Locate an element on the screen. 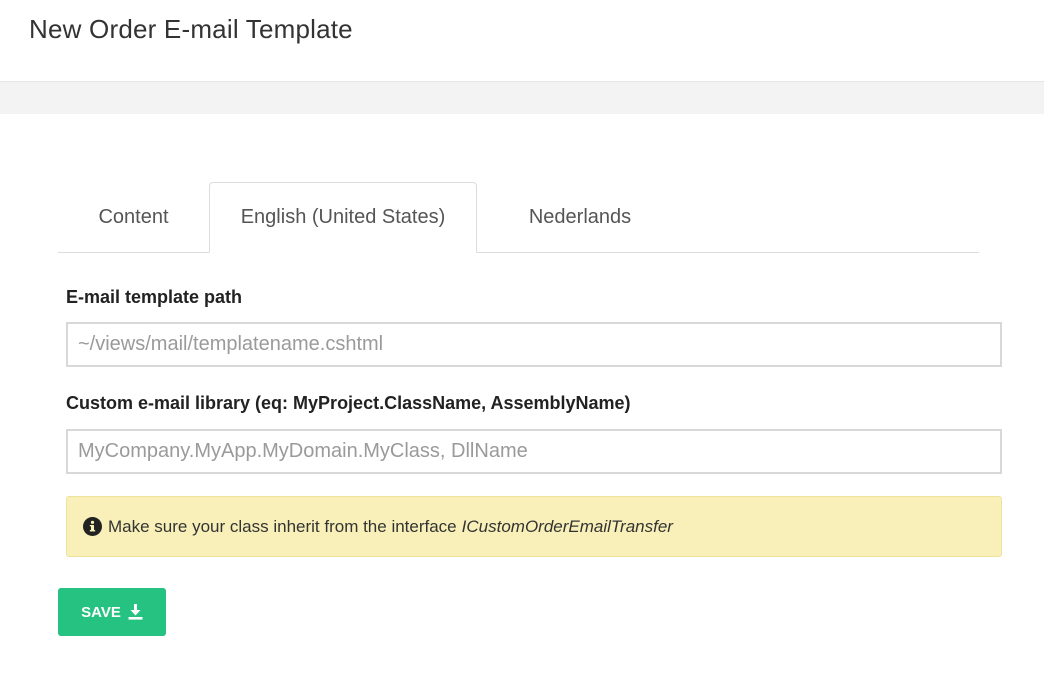 Image resolution: width=1044 pixels, height=673 pixels. custom-library-input is located at coordinates (534, 451).